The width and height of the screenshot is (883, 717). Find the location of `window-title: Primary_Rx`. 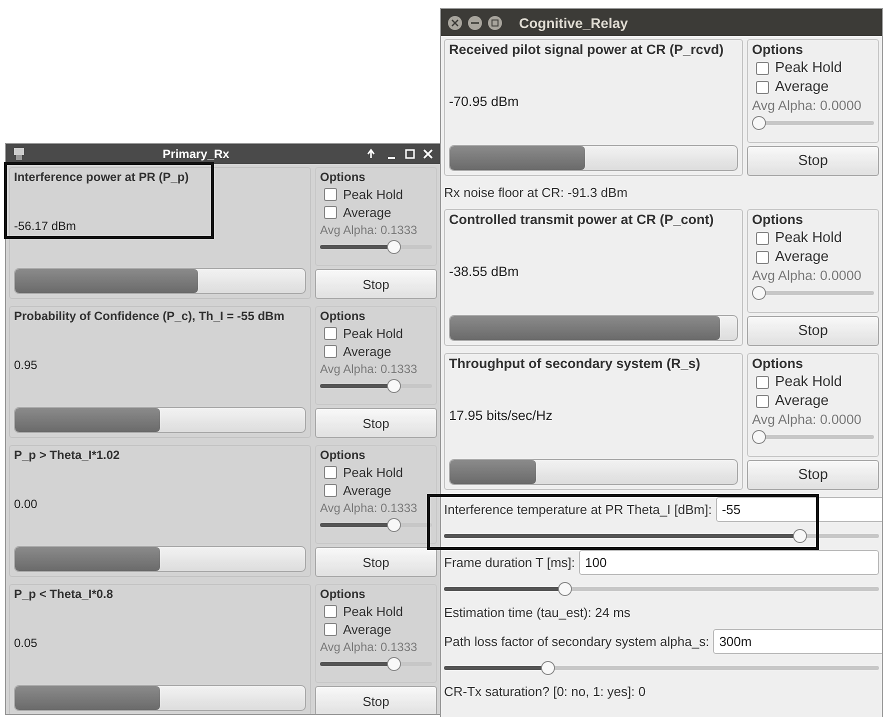

window-title: Primary_Rx is located at coordinates (196, 154).